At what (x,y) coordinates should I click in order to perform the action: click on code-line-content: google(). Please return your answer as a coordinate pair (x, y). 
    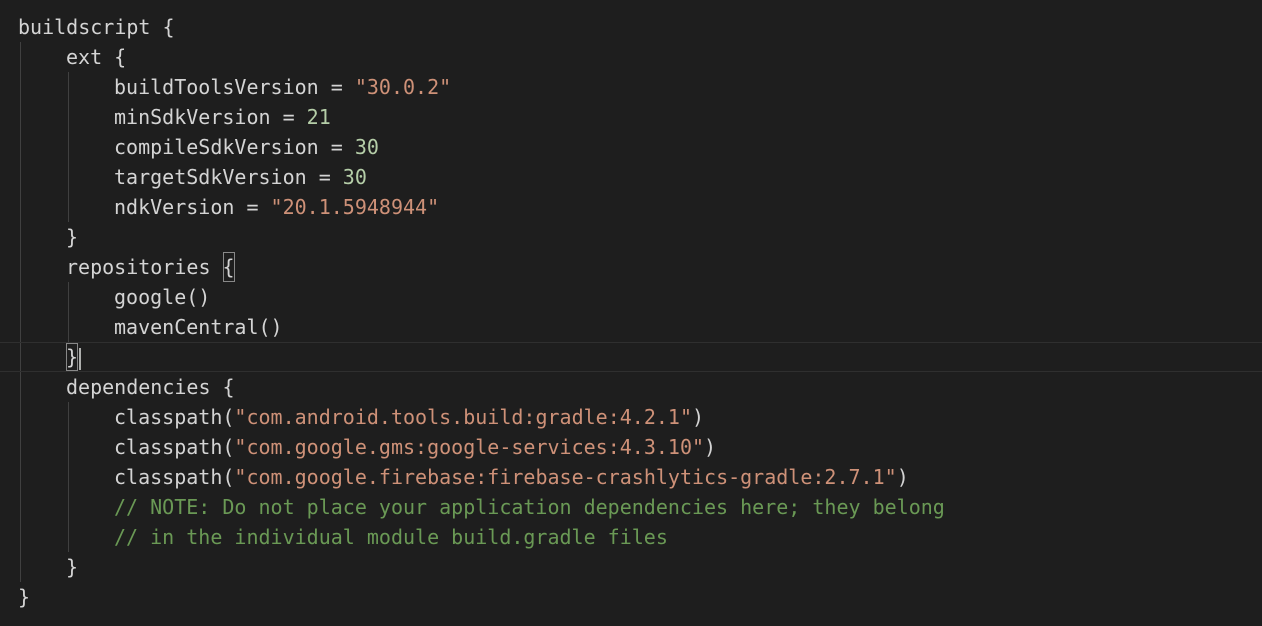
    Looking at the image, I should click on (162, 297).